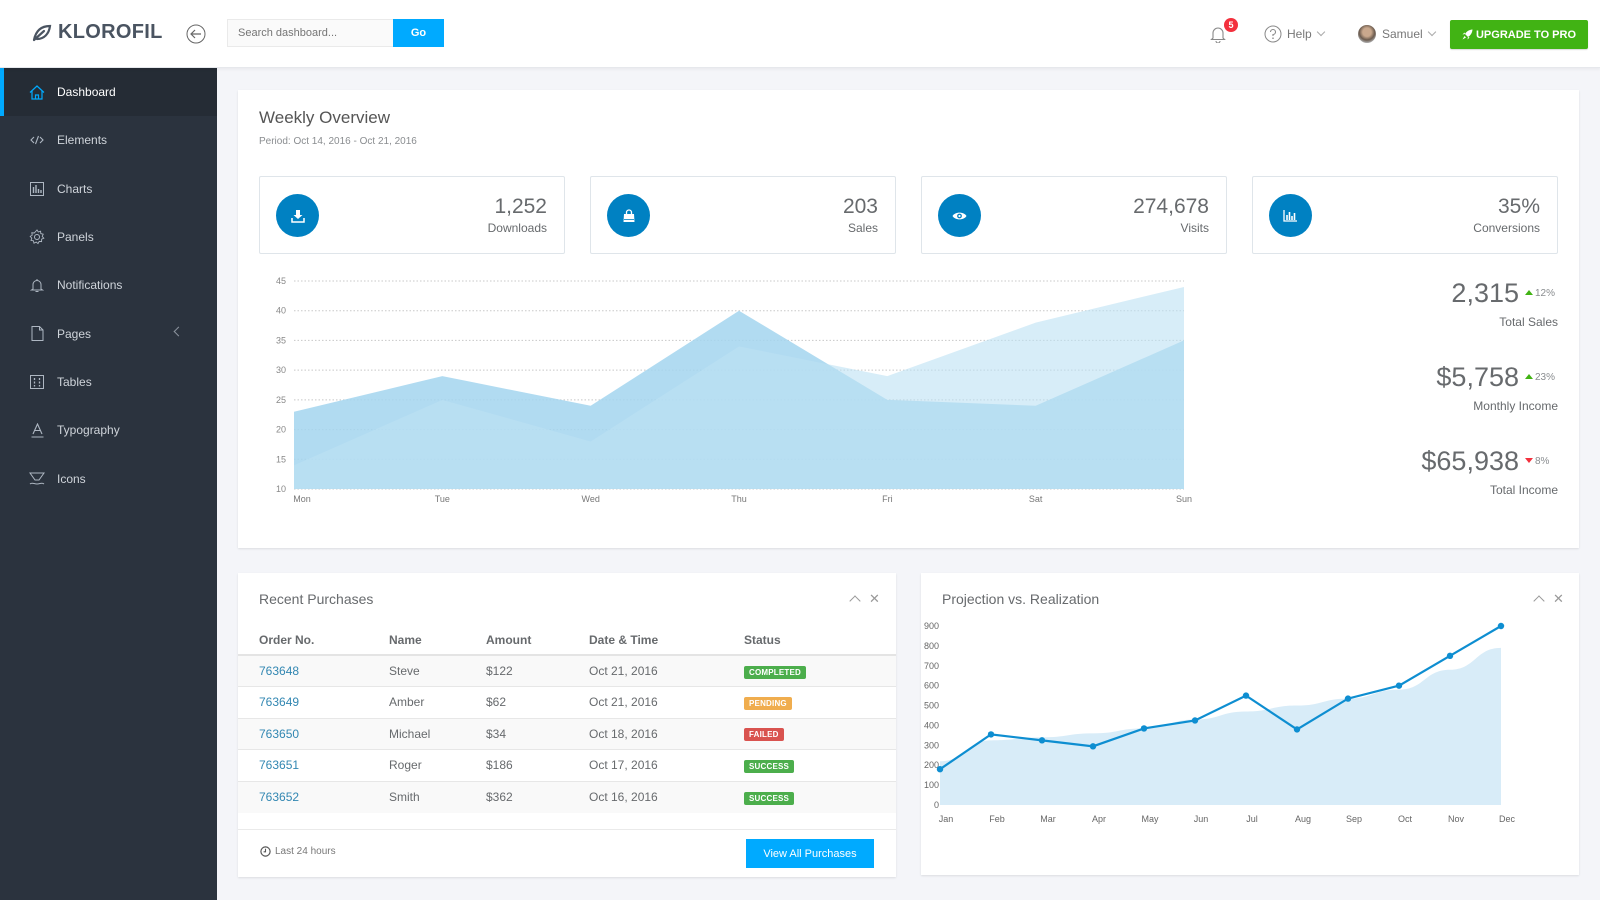  What do you see at coordinates (1541, 293) in the screenshot?
I see `stat-change: 12%` at bounding box center [1541, 293].